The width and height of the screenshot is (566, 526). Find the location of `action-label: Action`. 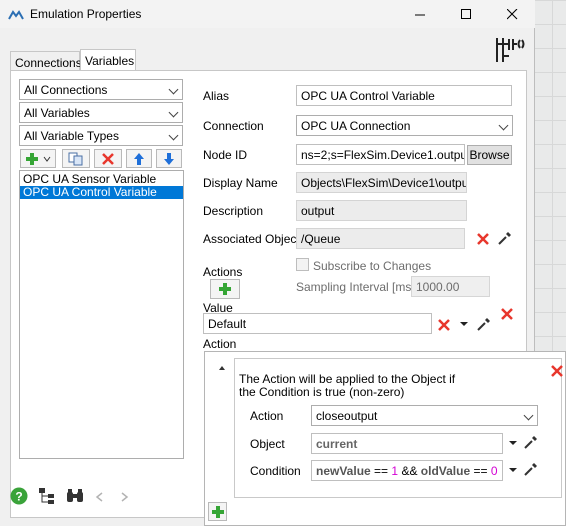

action-label: Action is located at coordinates (220, 344).